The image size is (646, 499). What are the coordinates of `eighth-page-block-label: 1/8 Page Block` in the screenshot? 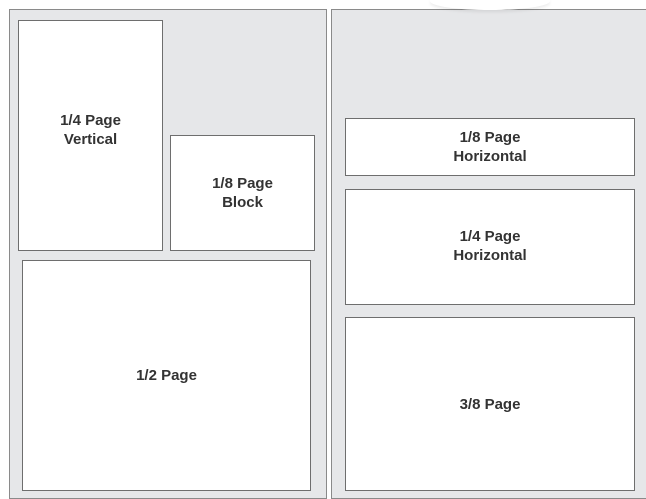 It's located at (242, 193).